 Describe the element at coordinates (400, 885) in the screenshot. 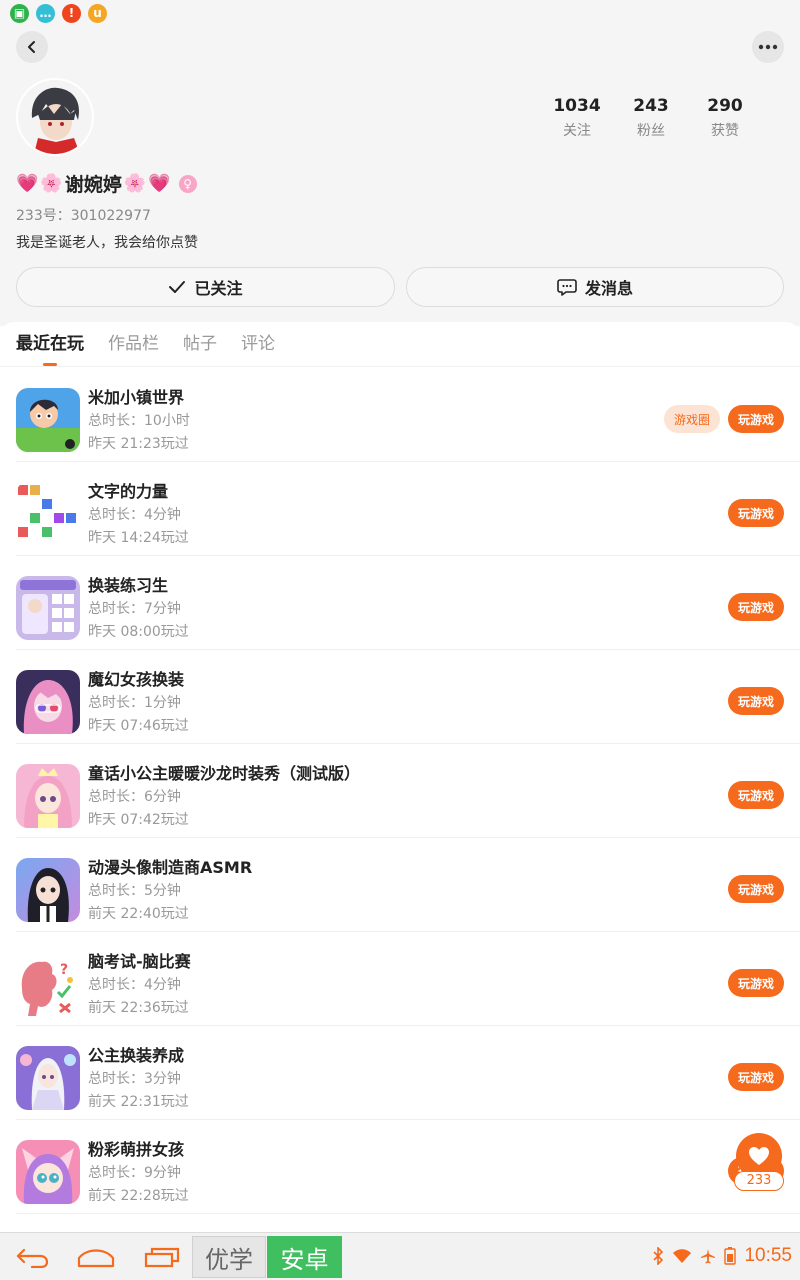

I see `list-item: 动漫头像制造商ASMR 总时长：5分钟 前天 22:40玩过 玩游戏` at that location.